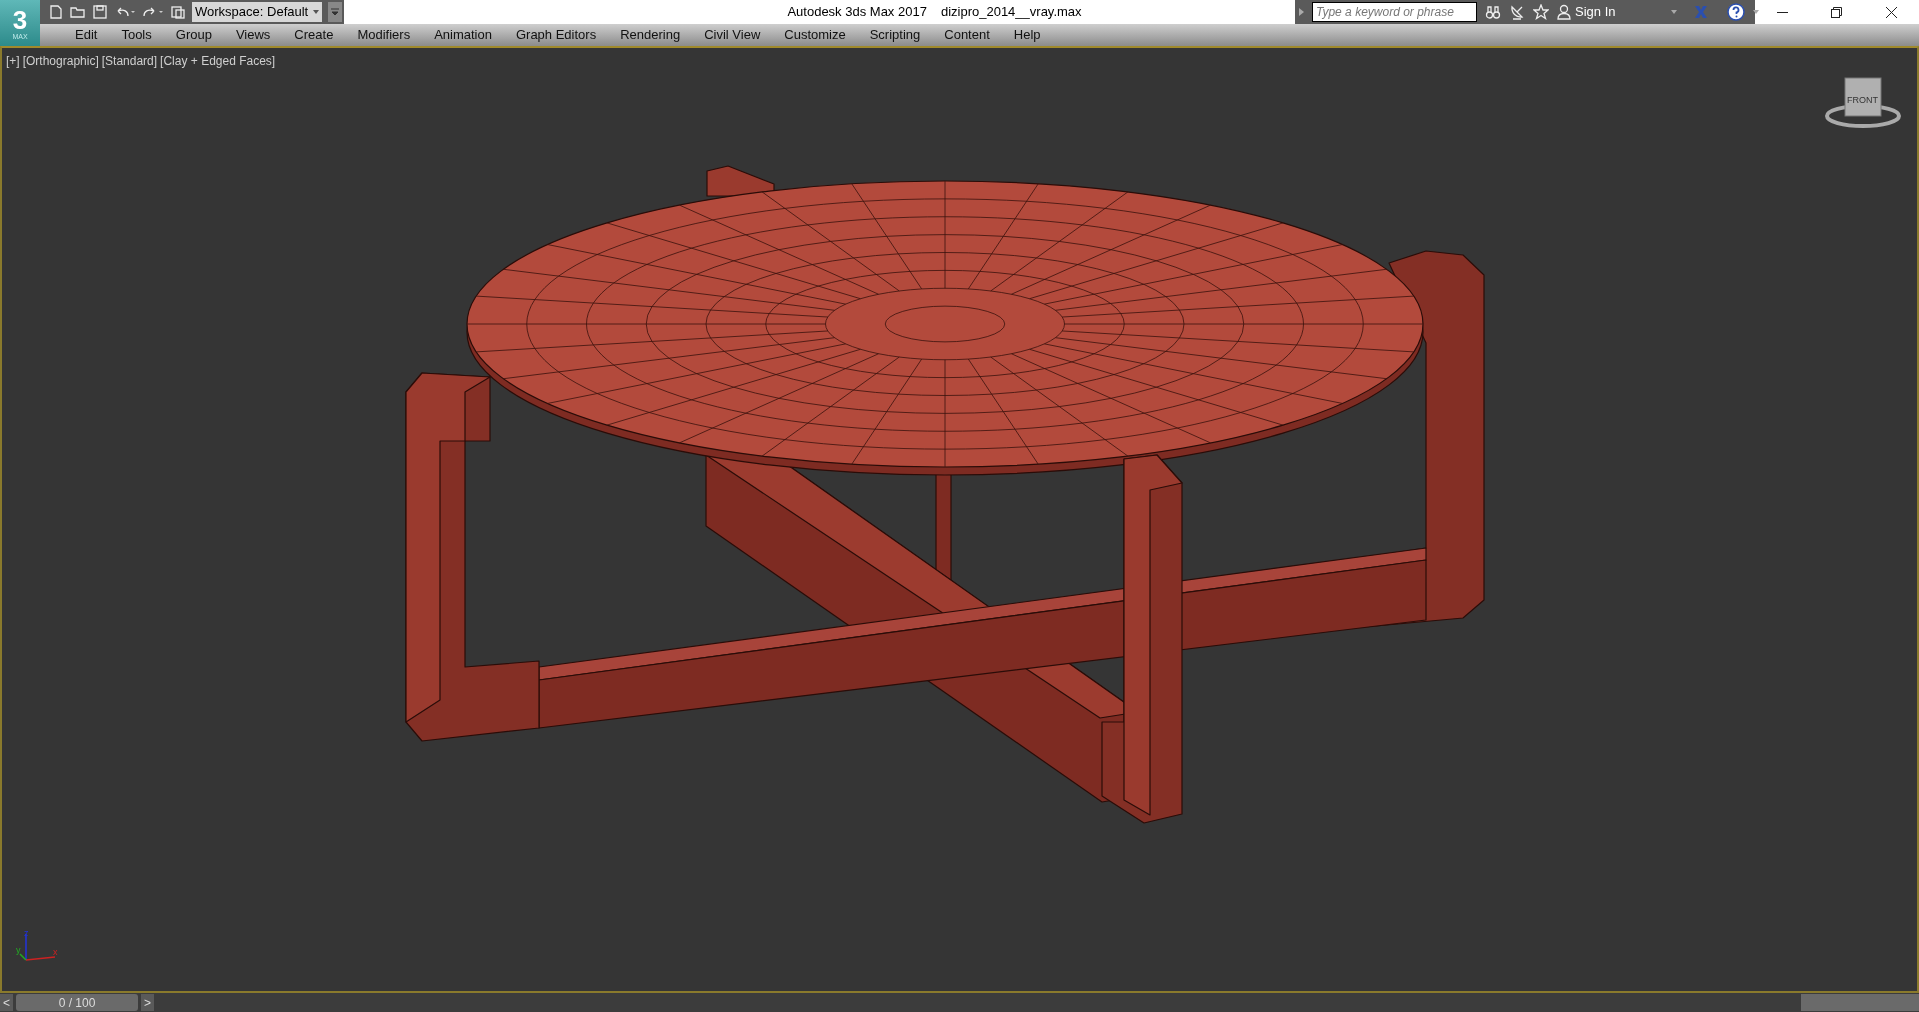 The height and width of the screenshot is (1012, 1919). I want to click on menu-item: Rendering, so click(650, 35).